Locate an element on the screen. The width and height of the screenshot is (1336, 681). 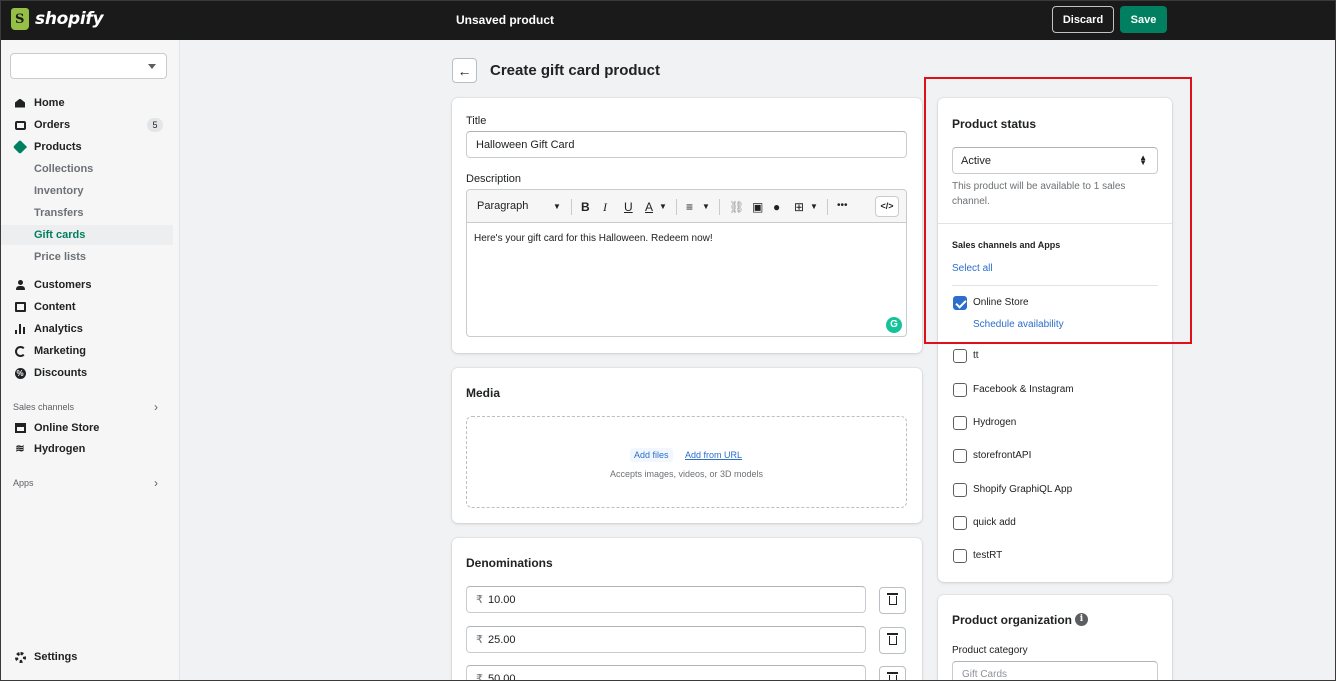
product-category-label: Product category is located at coordinates (990, 650).